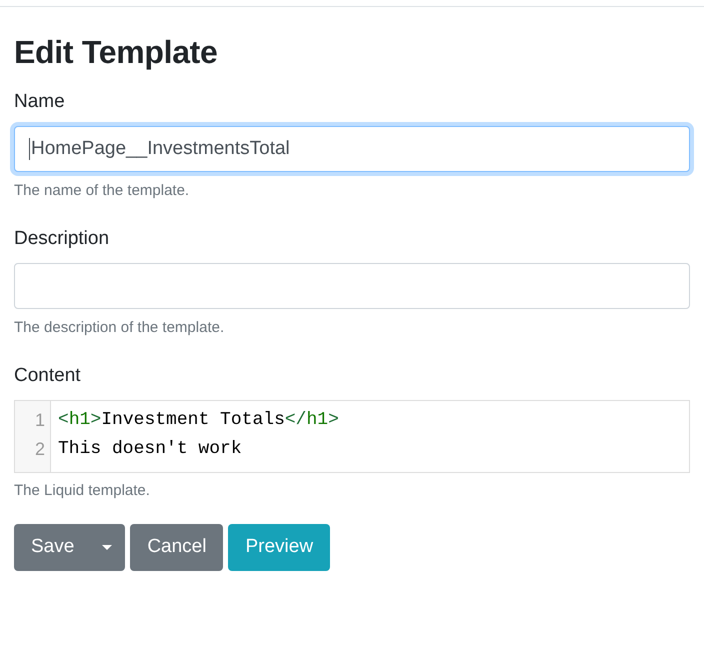 The height and width of the screenshot is (654, 704). Describe the element at coordinates (116, 52) in the screenshot. I see `page-title: Edit Template` at that location.